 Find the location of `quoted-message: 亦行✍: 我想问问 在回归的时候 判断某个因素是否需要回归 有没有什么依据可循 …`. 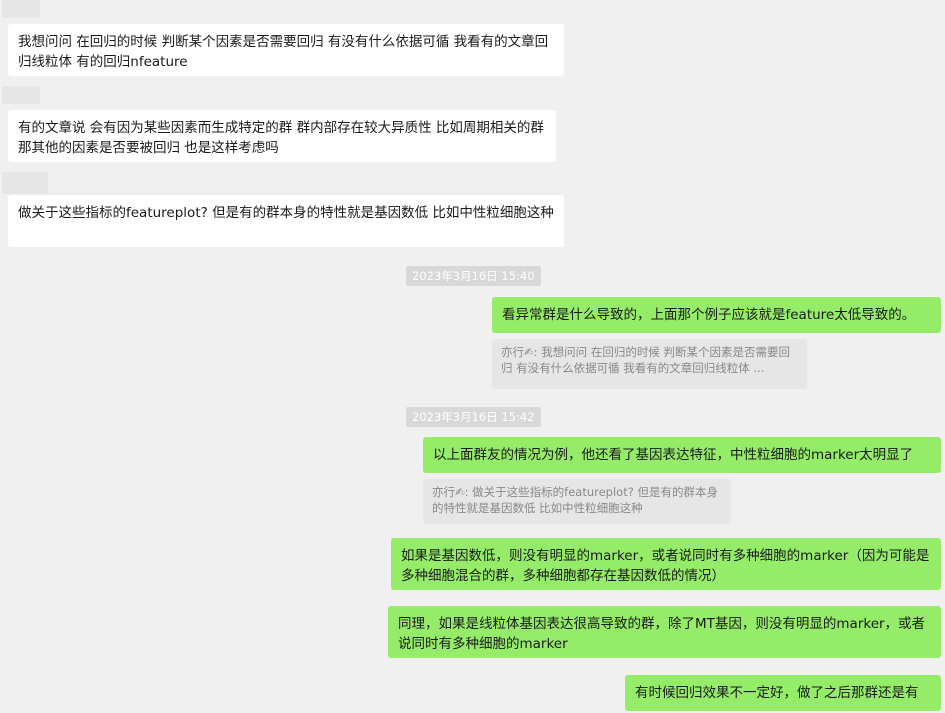

quoted-message: 亦行✍: 我想问问 在回归的时候 判断某个因素是否需要回归 有没有什么依据可循 … is located at coordinates (649, 364).